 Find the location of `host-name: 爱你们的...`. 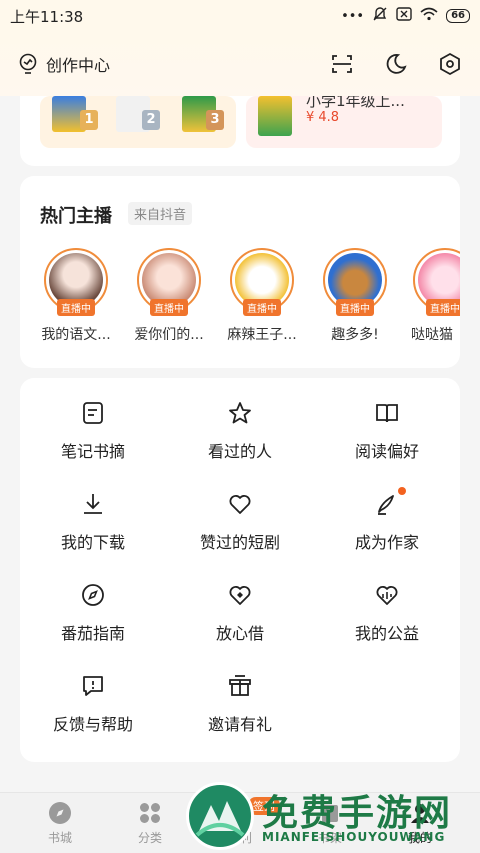

host-name: 爱你们的... is located at coordinates (169, 335).